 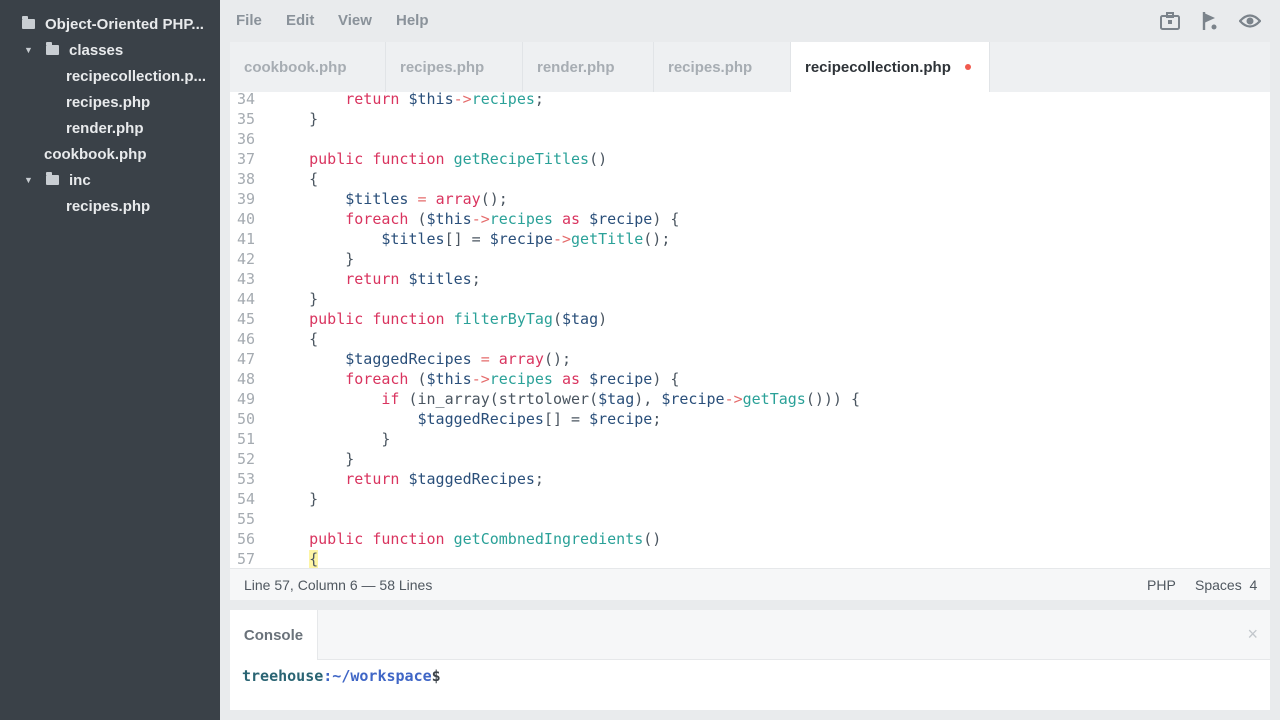 I want to click on code-line: 50 $taggedRecipes[] = $recipe;, so click(x=750, y=419).